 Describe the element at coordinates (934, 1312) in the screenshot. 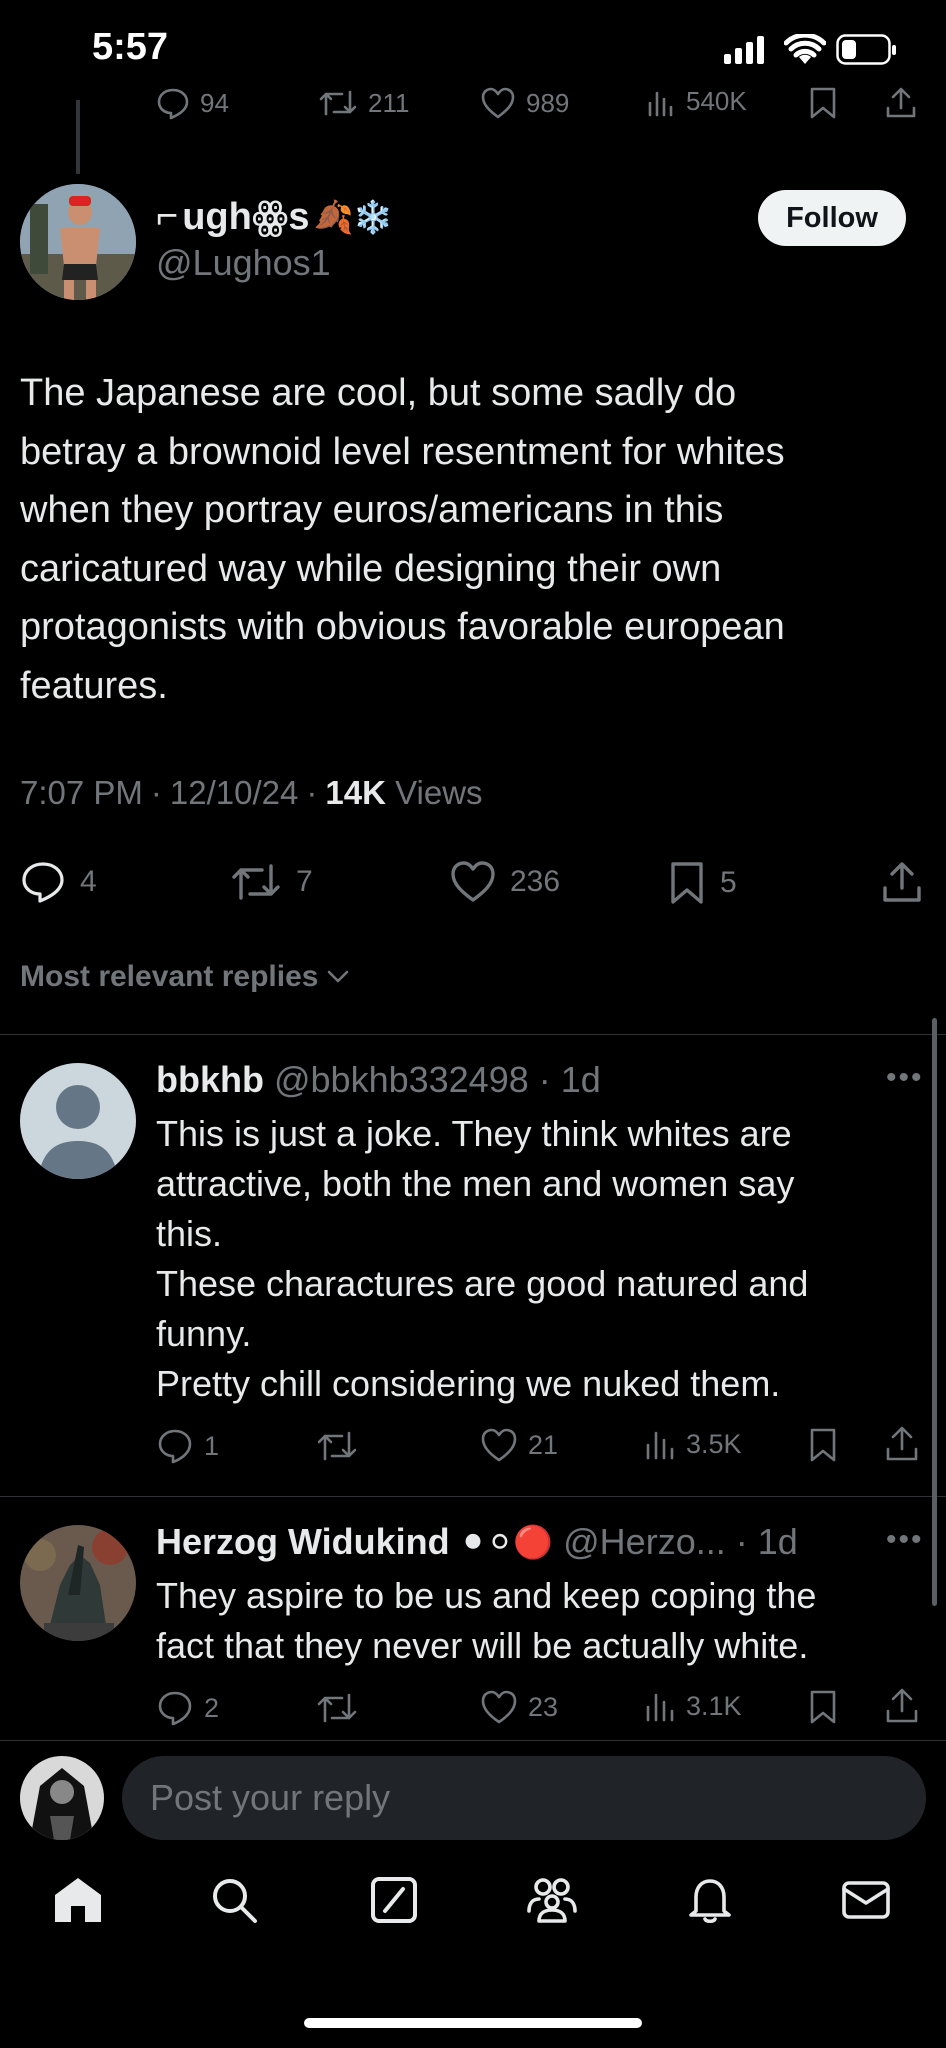

I see `scrollbar` at that location.